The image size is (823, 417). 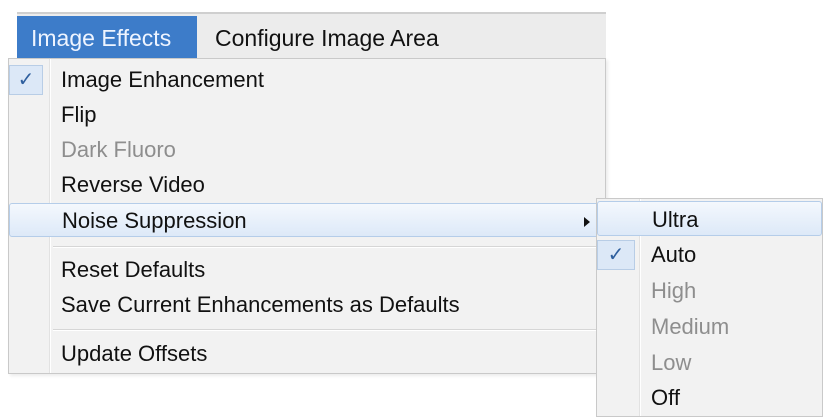 I want to click on menu-item-label: Update Offsets, so click(x=134, y=353).